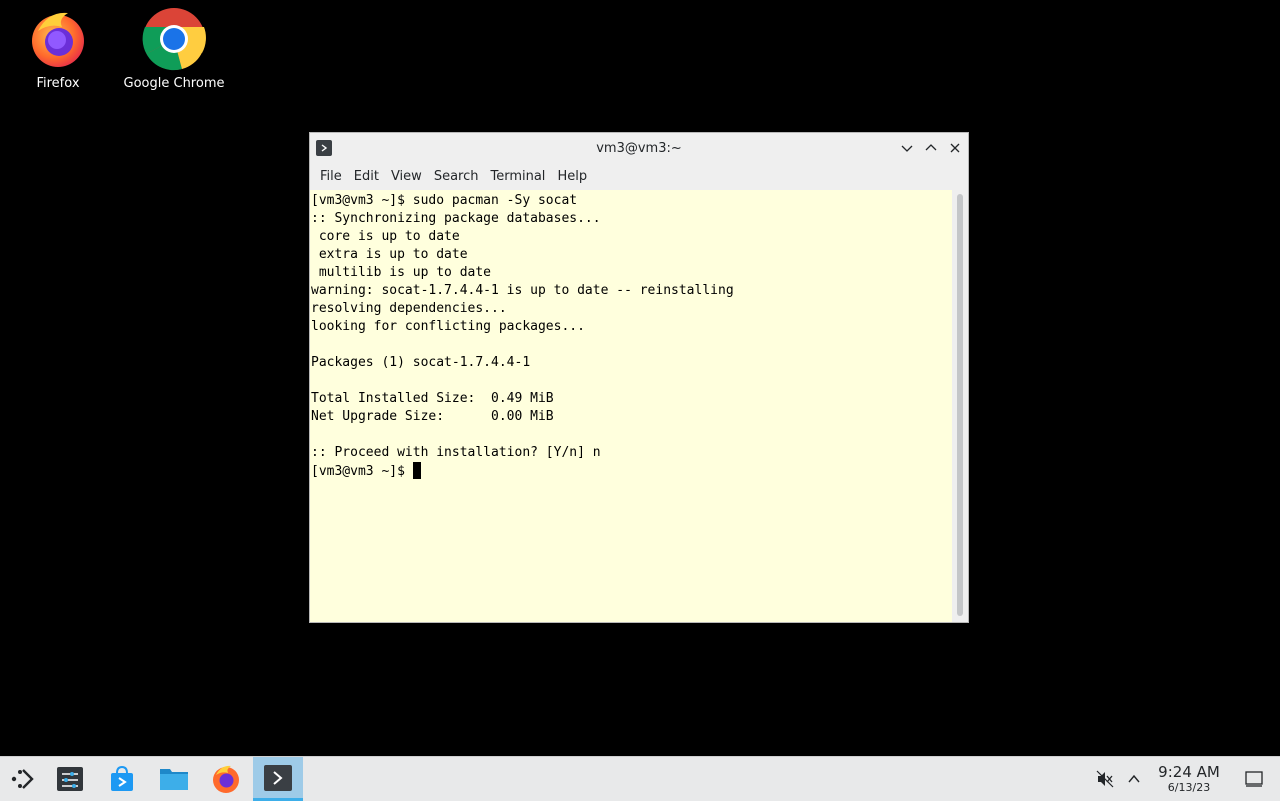  What do you see at coordinates (456, 176) in the screenshot?
I see `menu-search: Search` at bounding box center [456, 176].